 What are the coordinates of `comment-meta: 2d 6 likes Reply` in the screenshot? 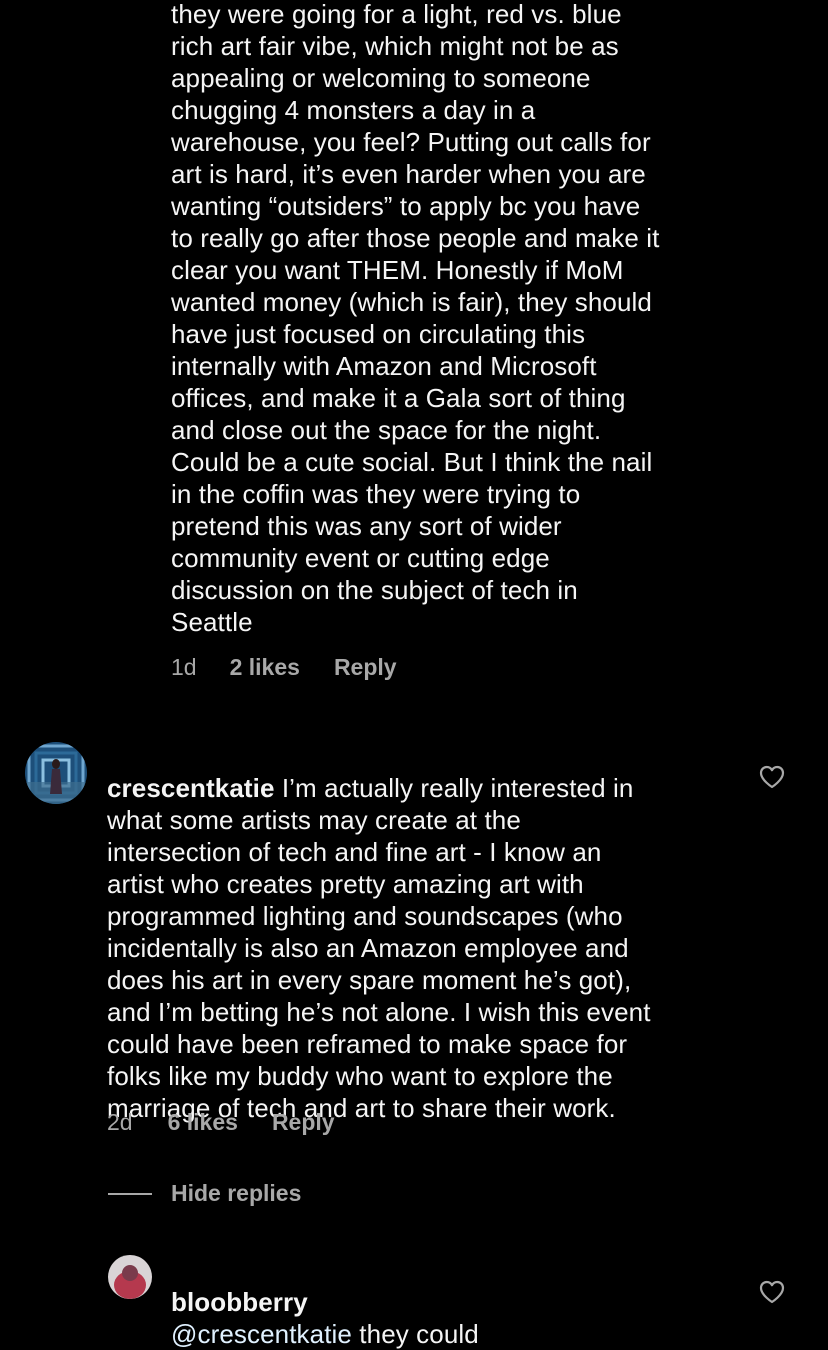 It's located at (221, 1122).